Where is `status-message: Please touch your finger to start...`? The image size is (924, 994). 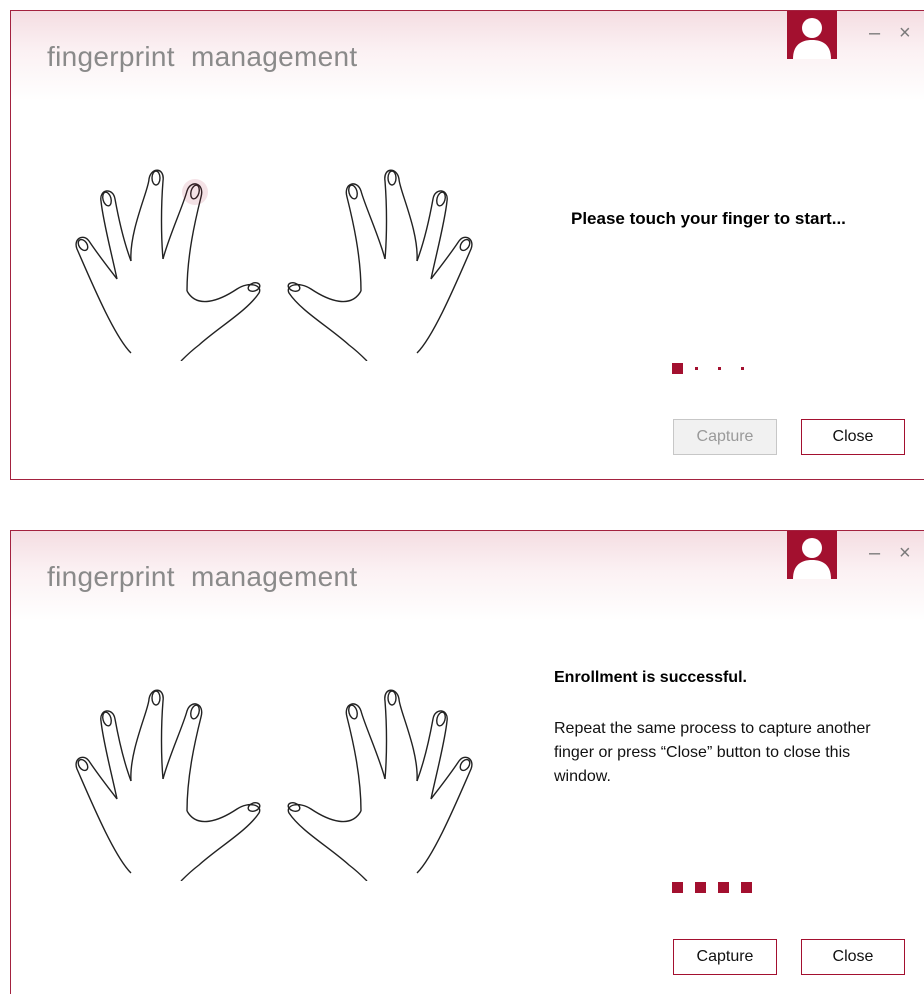 status-message: Please touch your finger to start... is located at coordinates (708, 218).